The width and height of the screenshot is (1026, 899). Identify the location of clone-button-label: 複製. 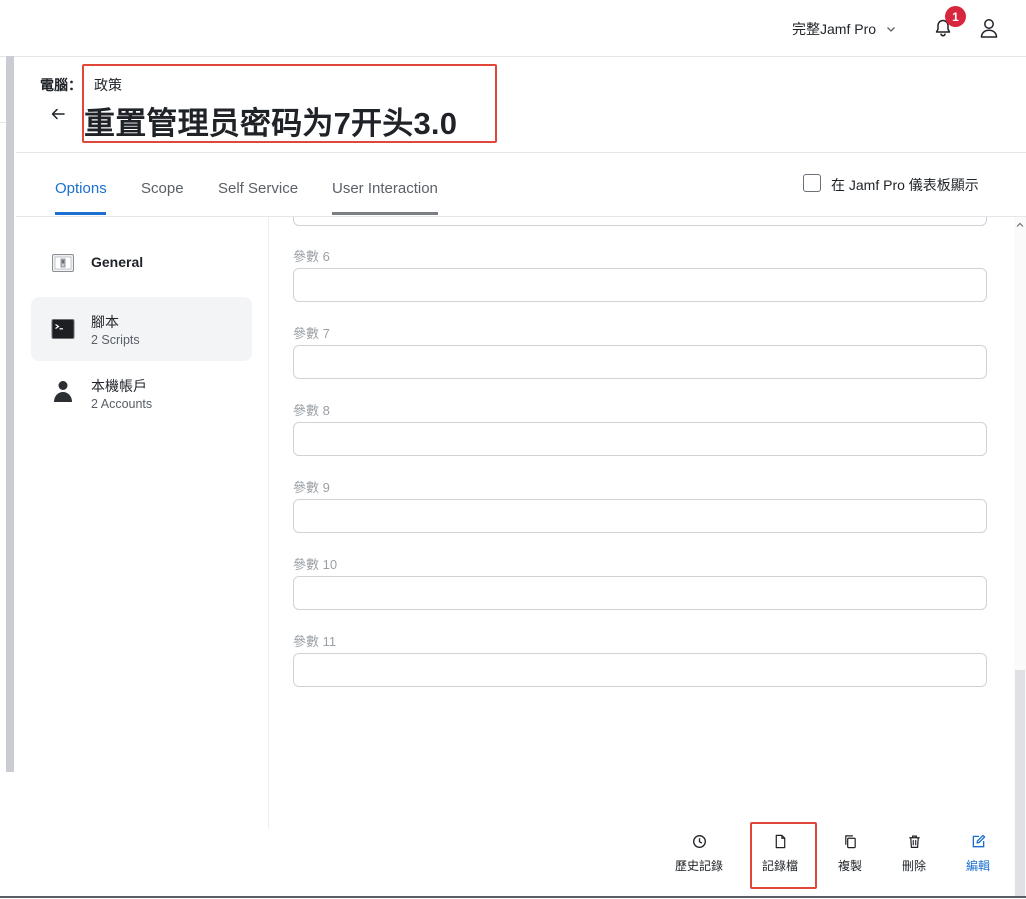
(850, 866).